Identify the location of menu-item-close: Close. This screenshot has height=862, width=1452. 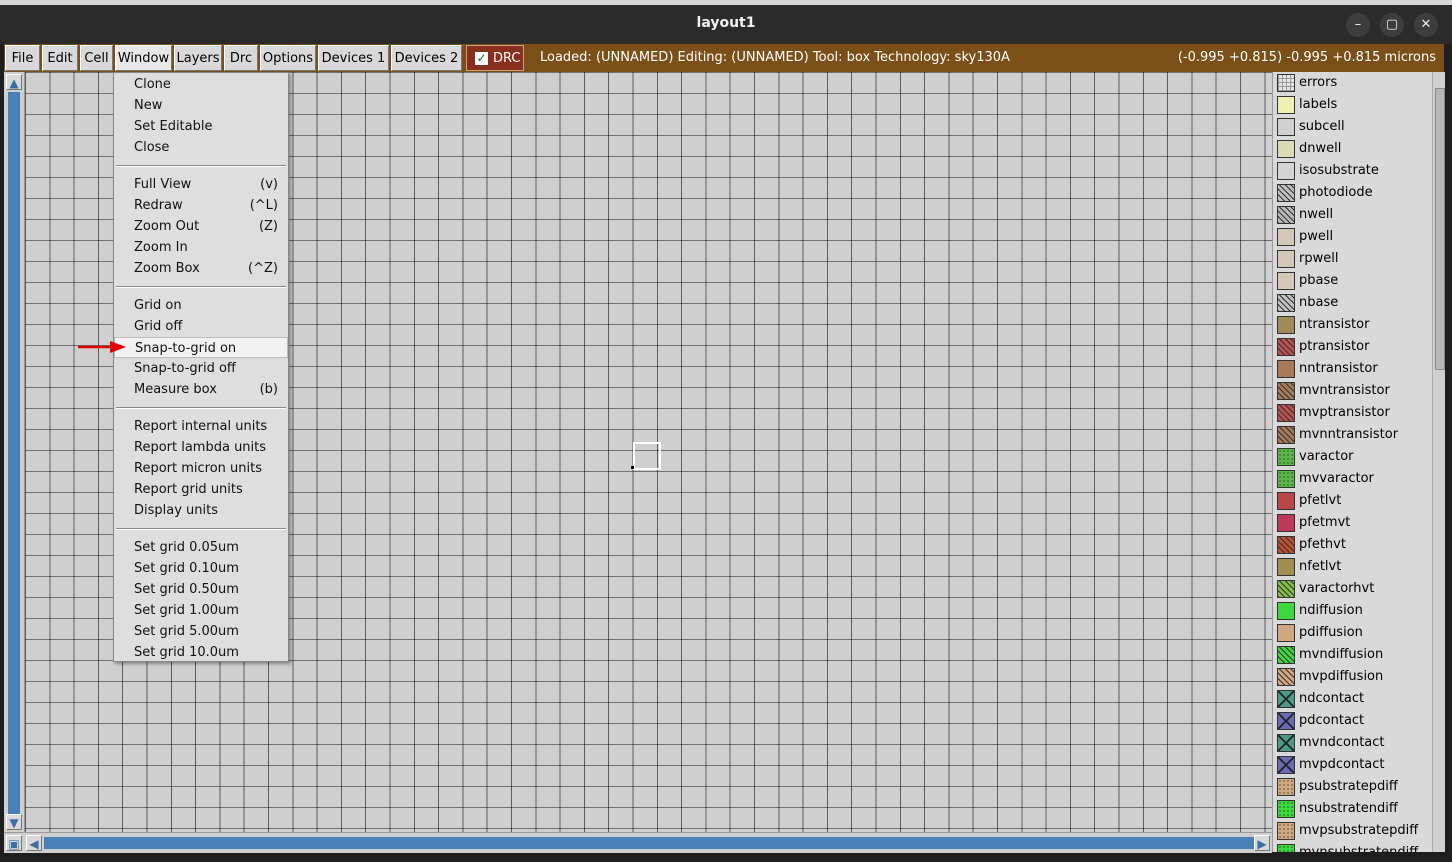
(201, 147).